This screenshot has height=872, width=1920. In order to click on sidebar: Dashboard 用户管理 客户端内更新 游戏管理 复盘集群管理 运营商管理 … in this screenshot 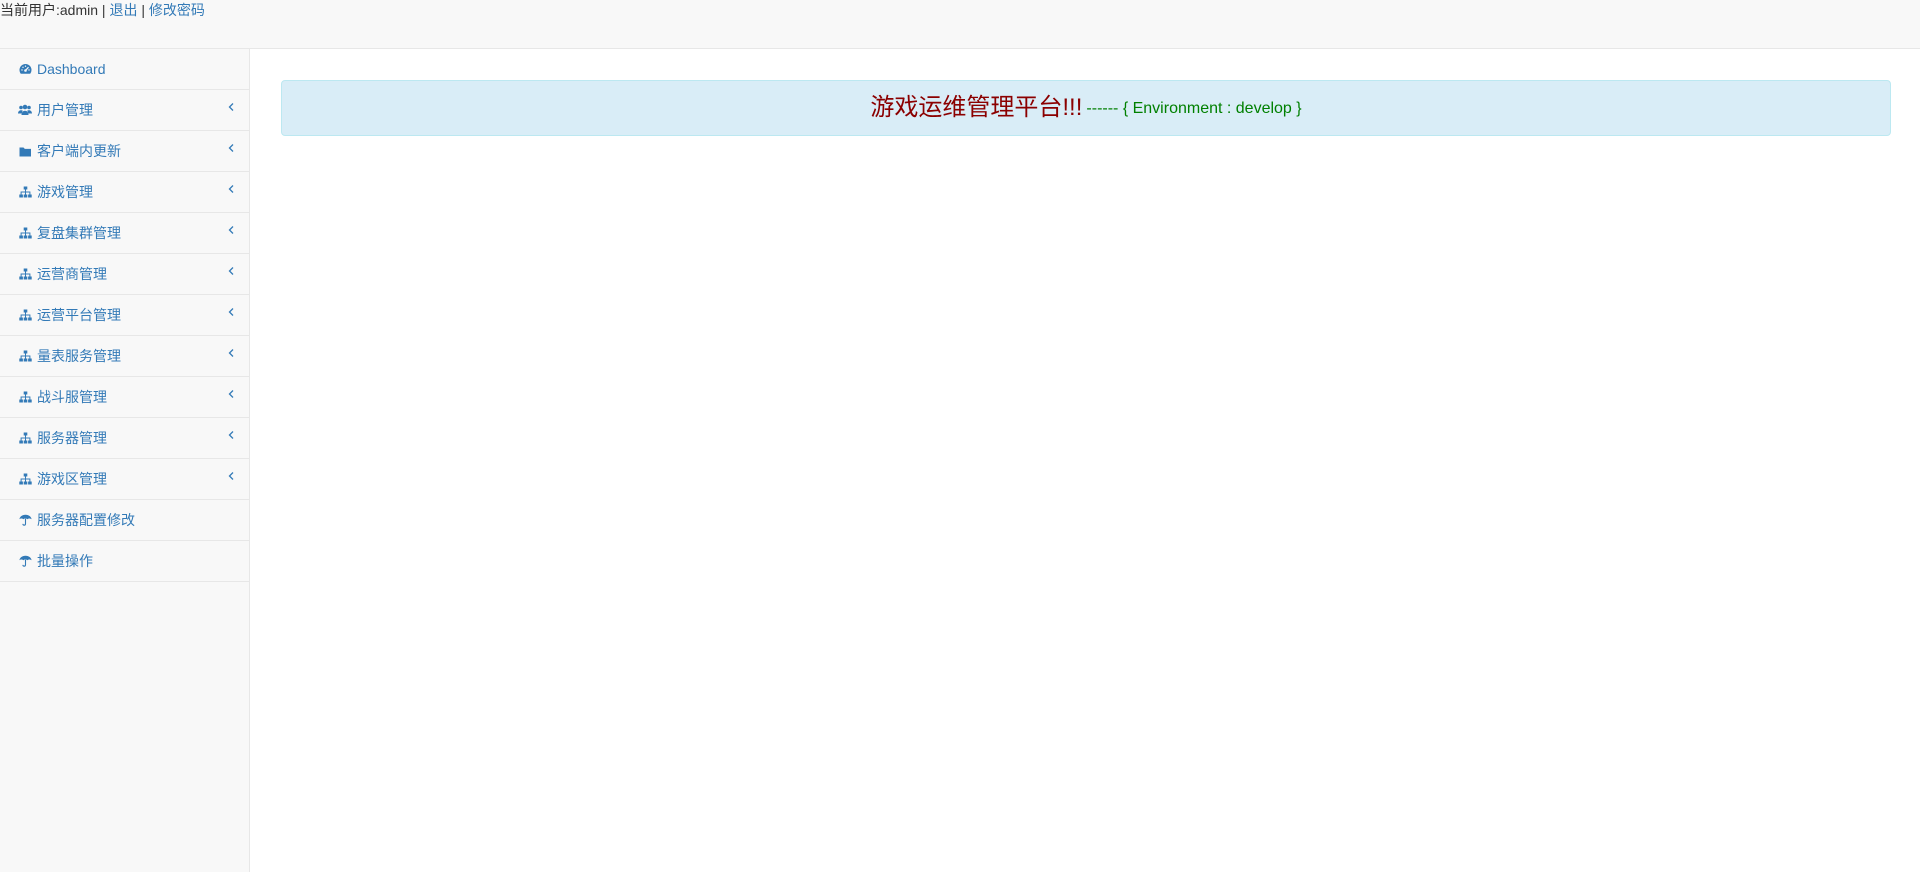, I will do `click(125, 460)`.